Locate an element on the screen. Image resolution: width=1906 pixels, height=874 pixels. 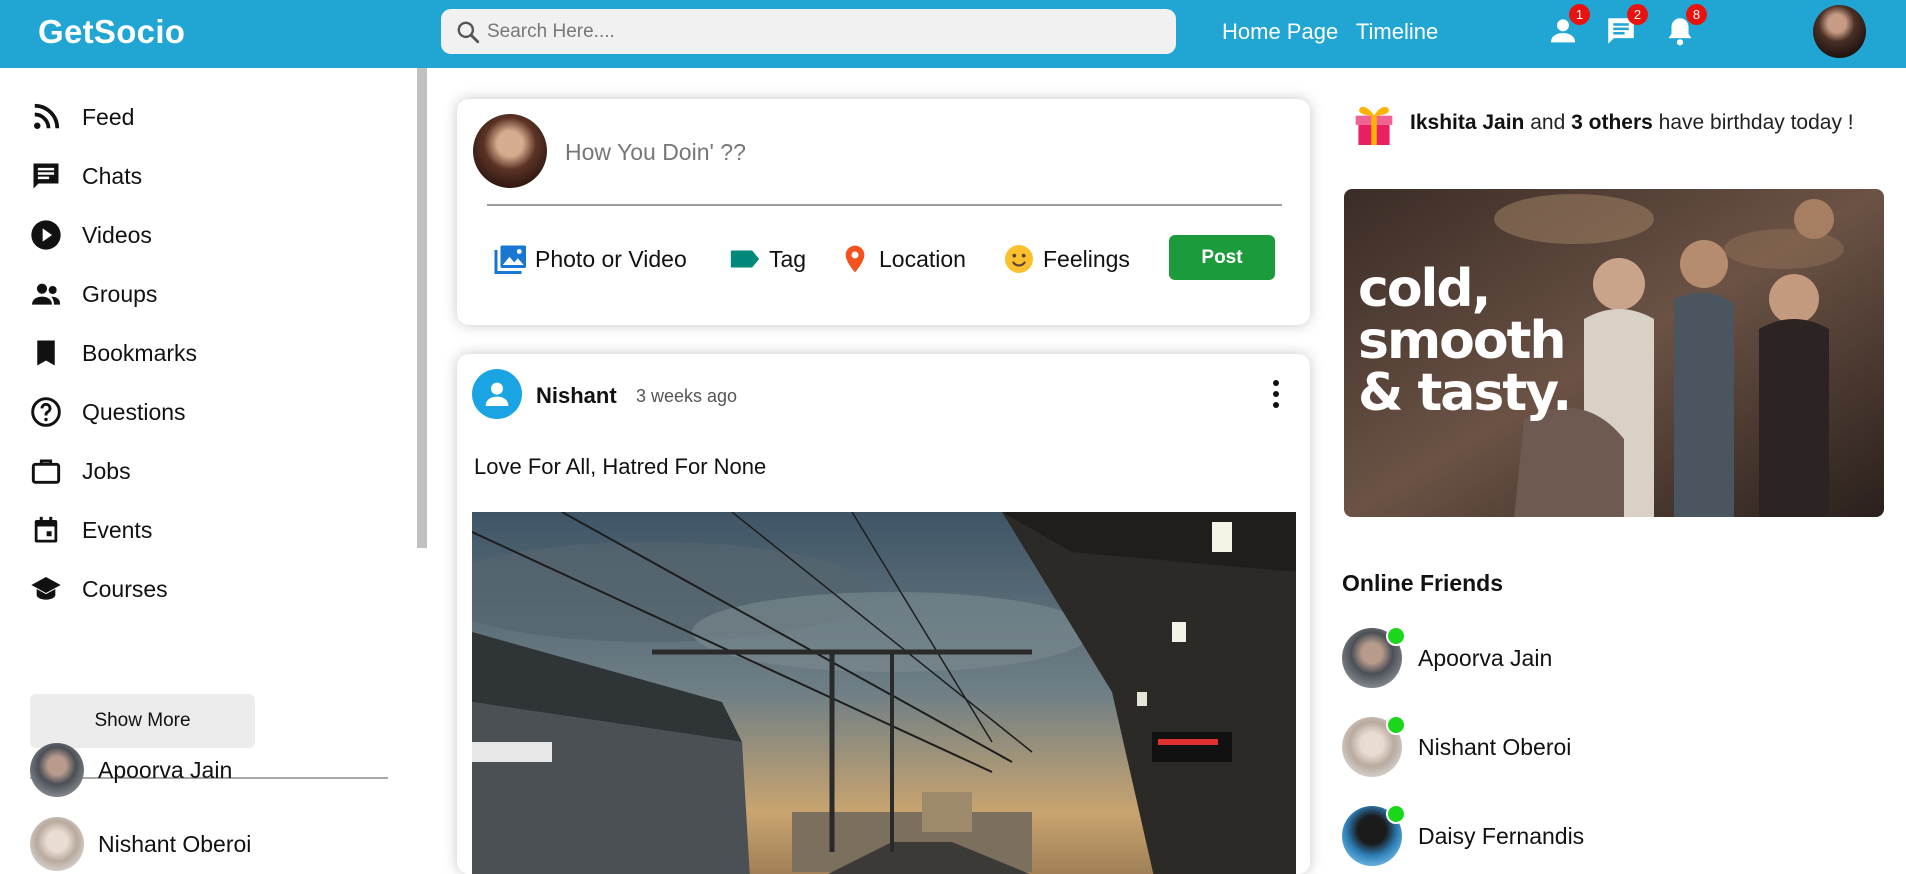
chat-icon is located at coordinates (46, 176).